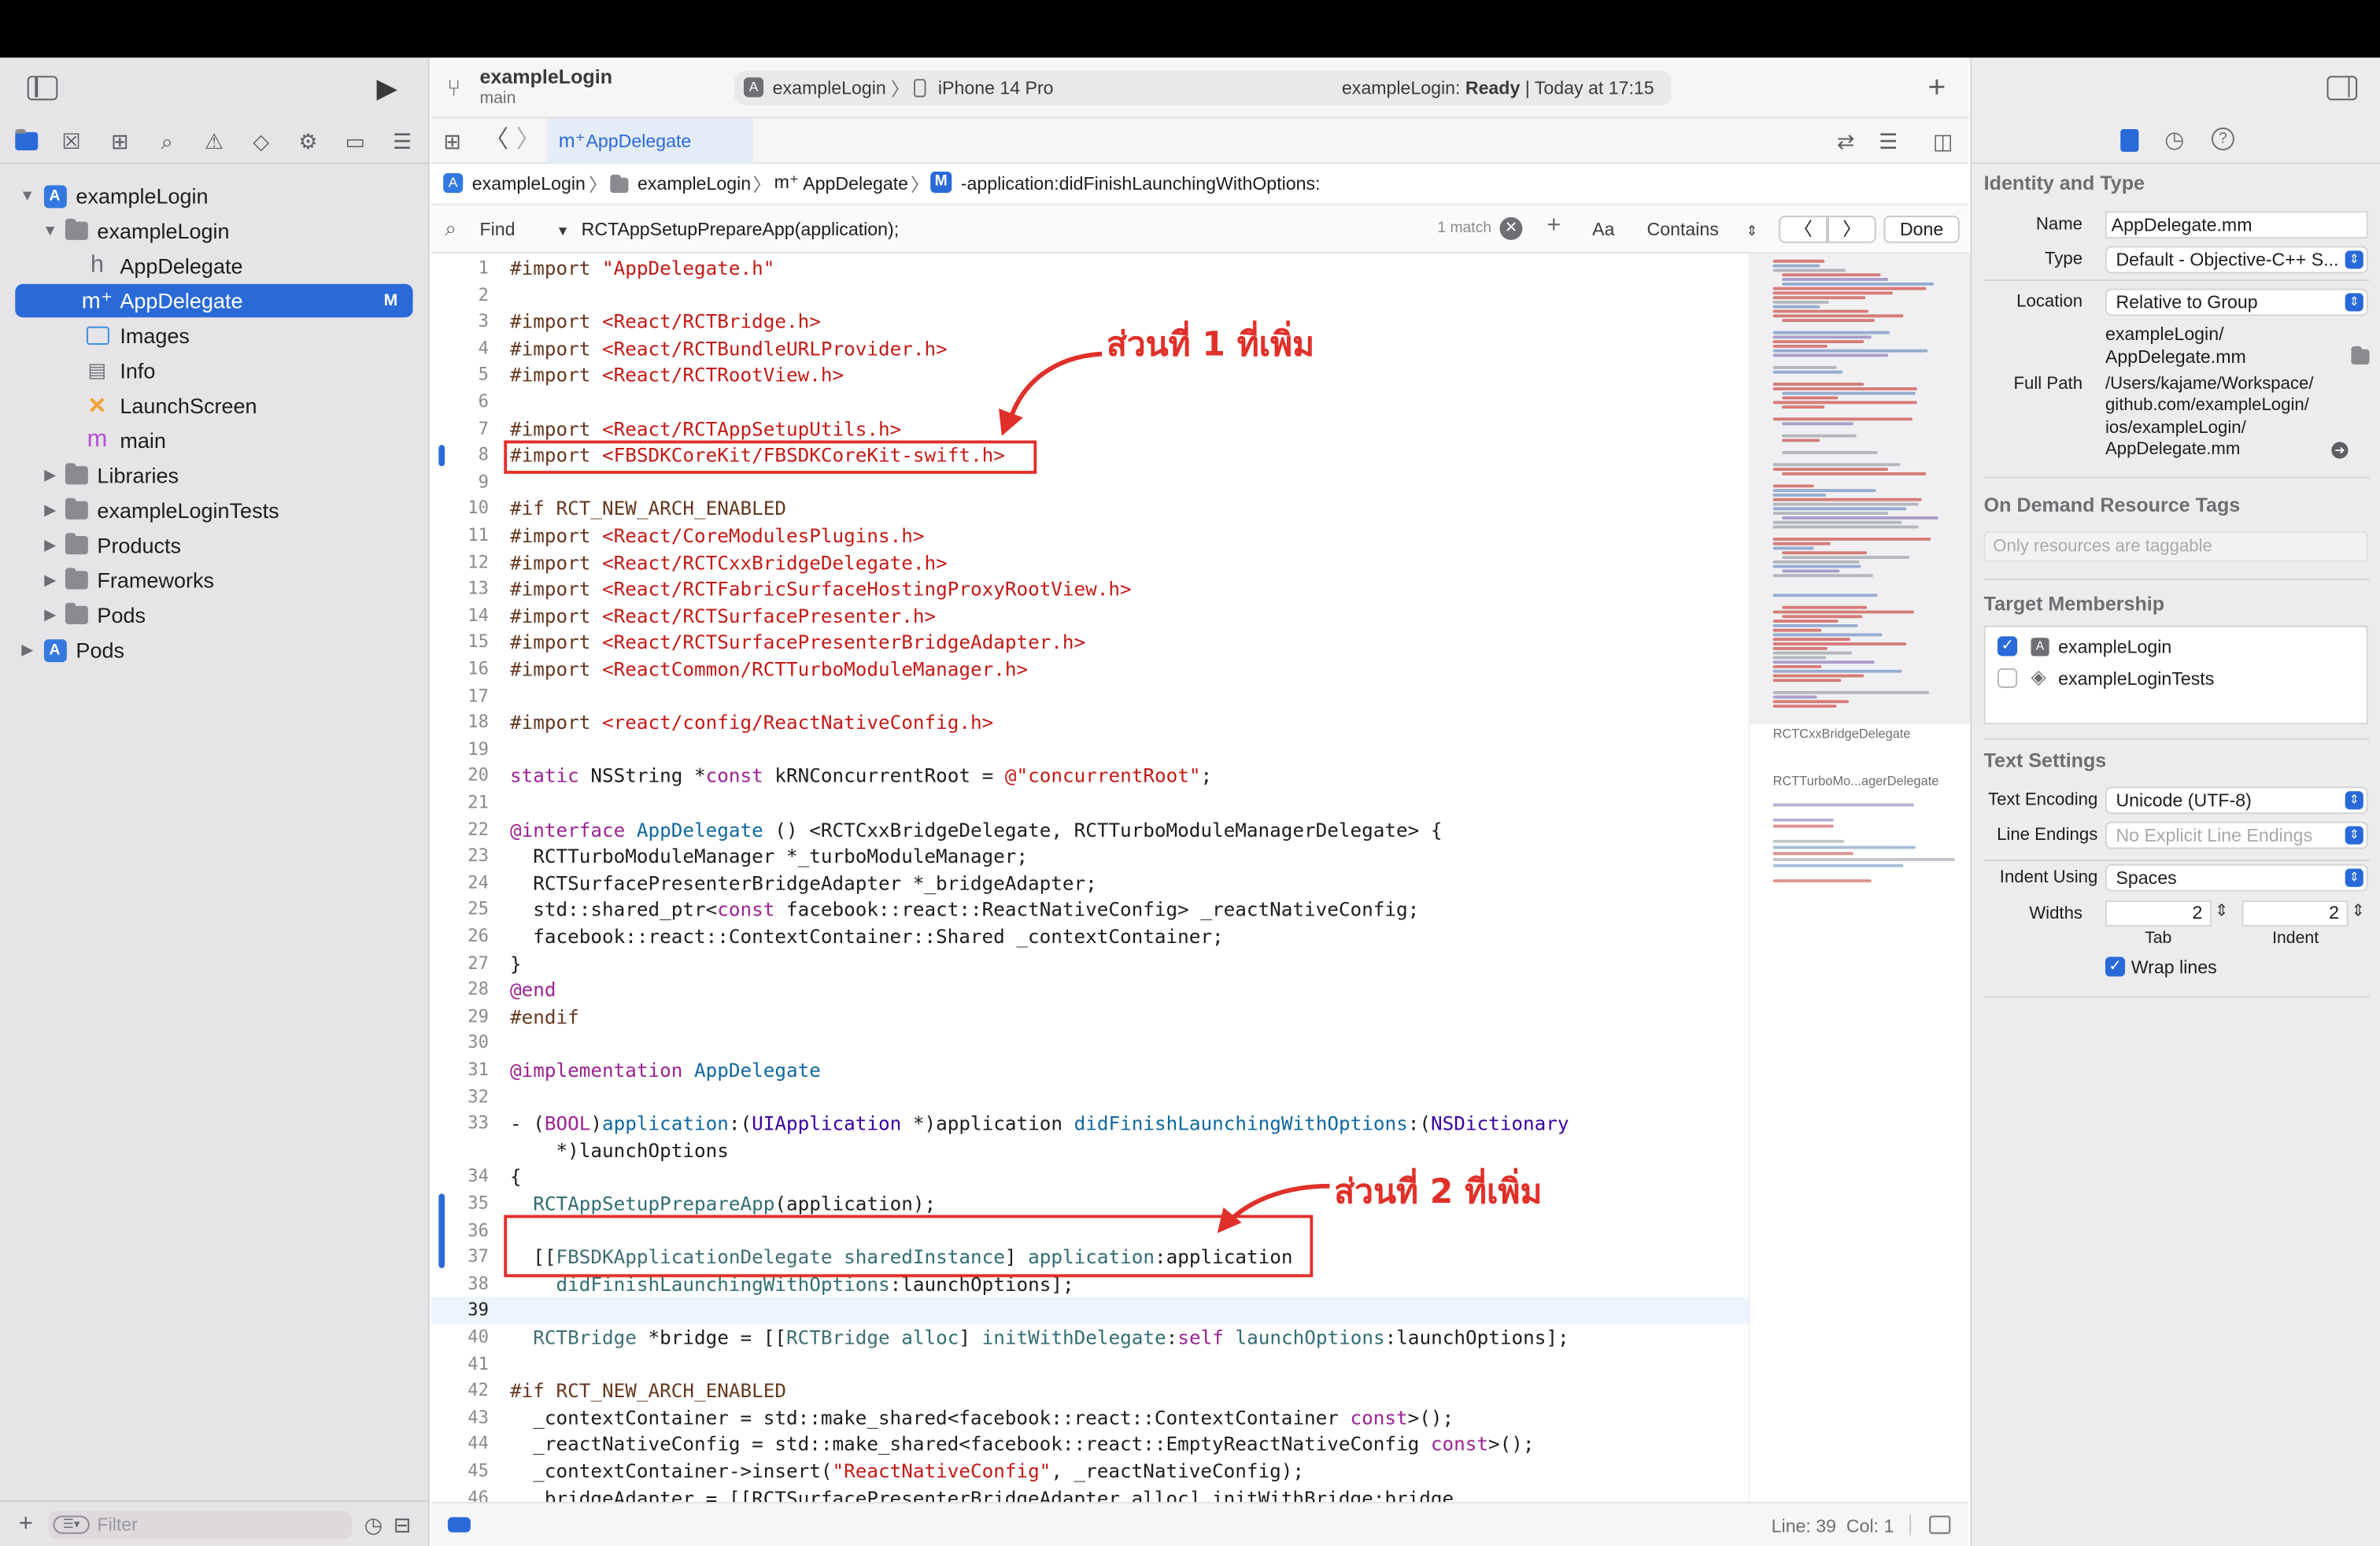 The width and height of the screenshot is (2380, 1546). I want to click on code-line: 28 @end, so click(1090, 990).